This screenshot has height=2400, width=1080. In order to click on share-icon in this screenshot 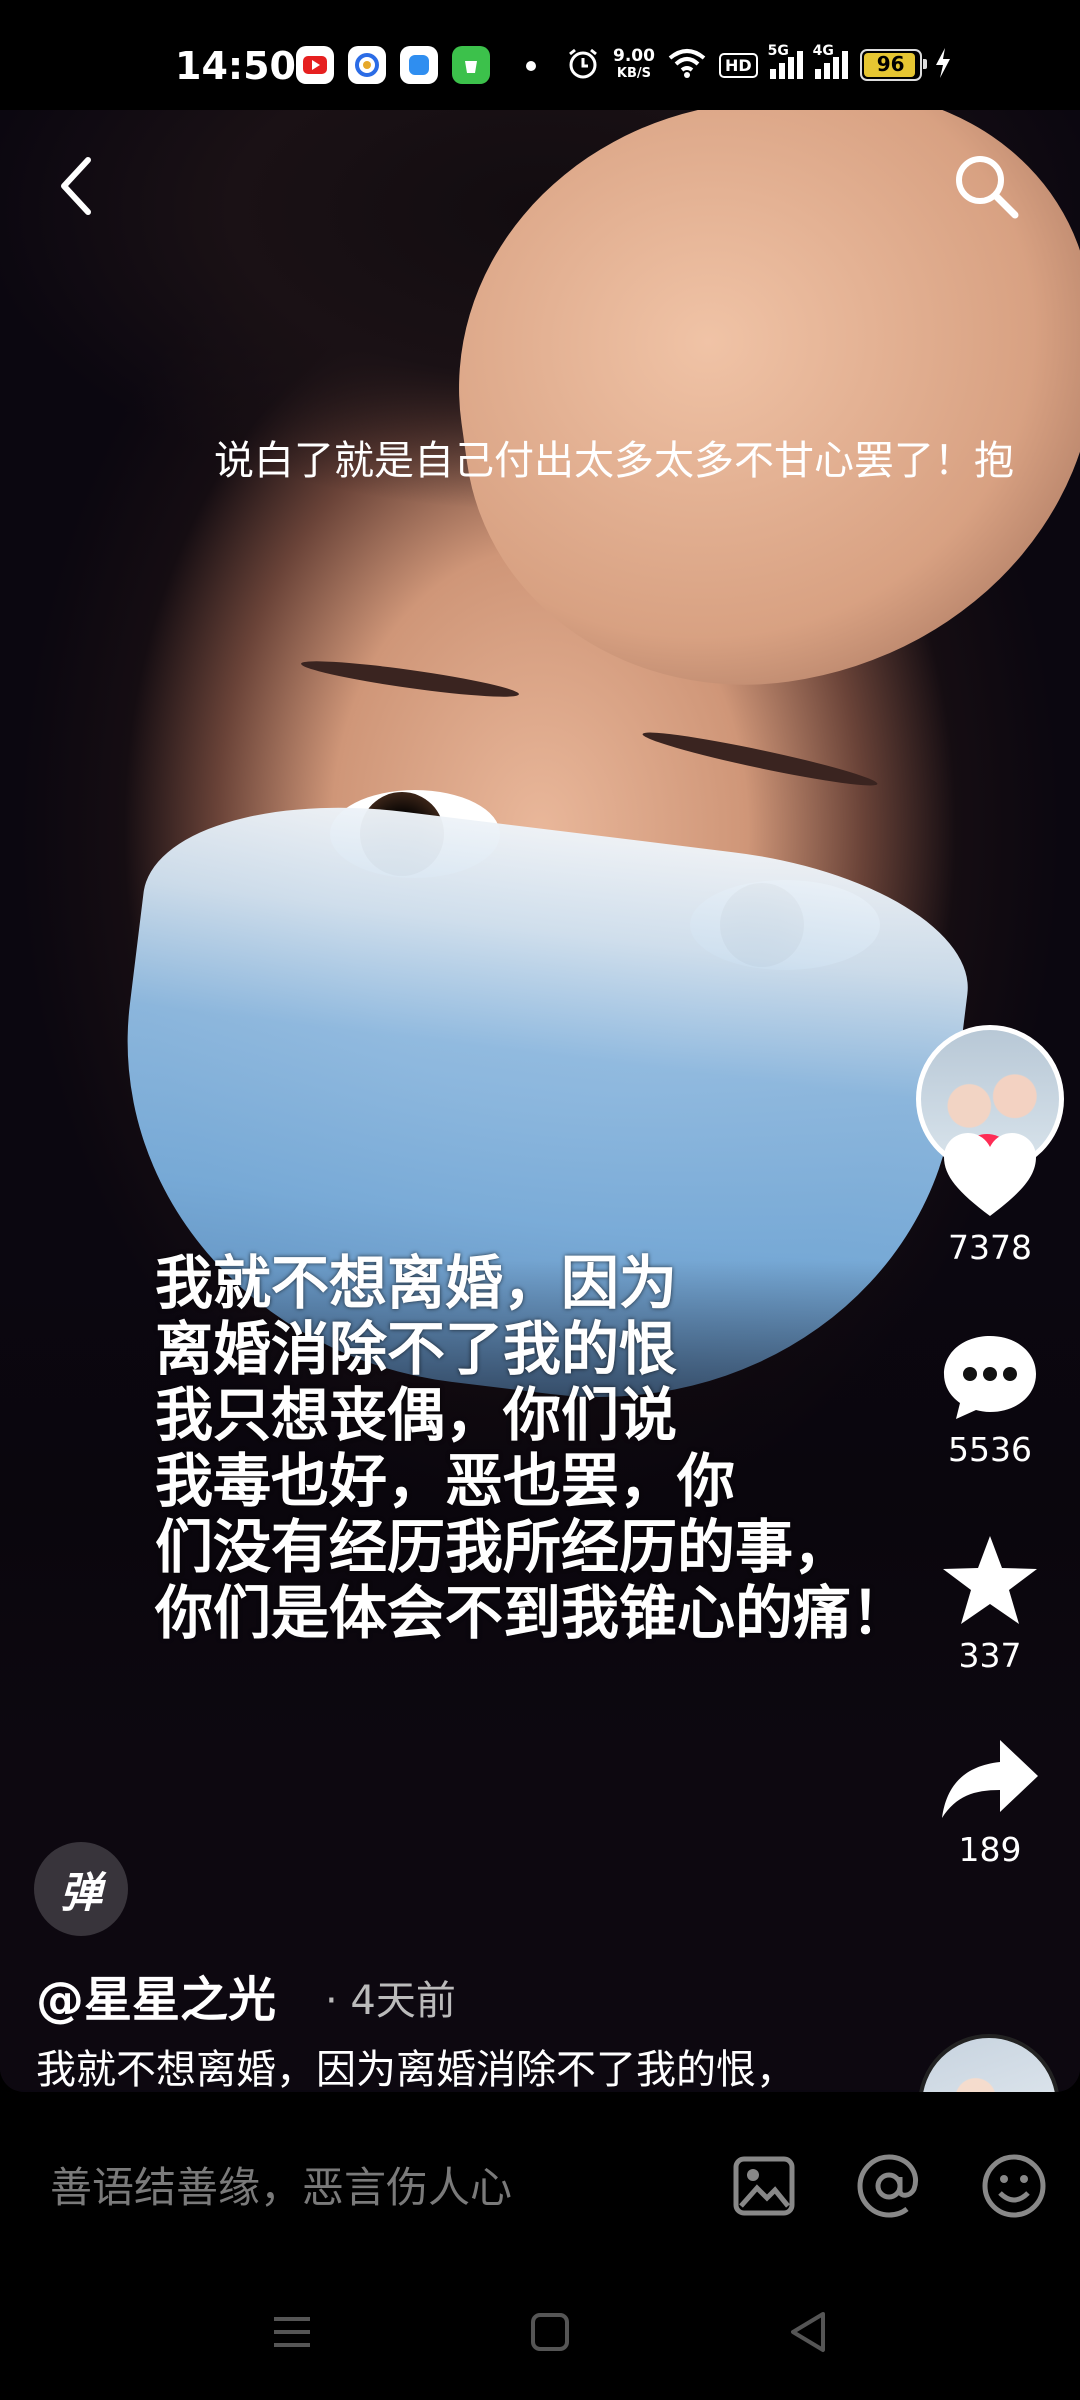, I will do `click(990, 1779)`.